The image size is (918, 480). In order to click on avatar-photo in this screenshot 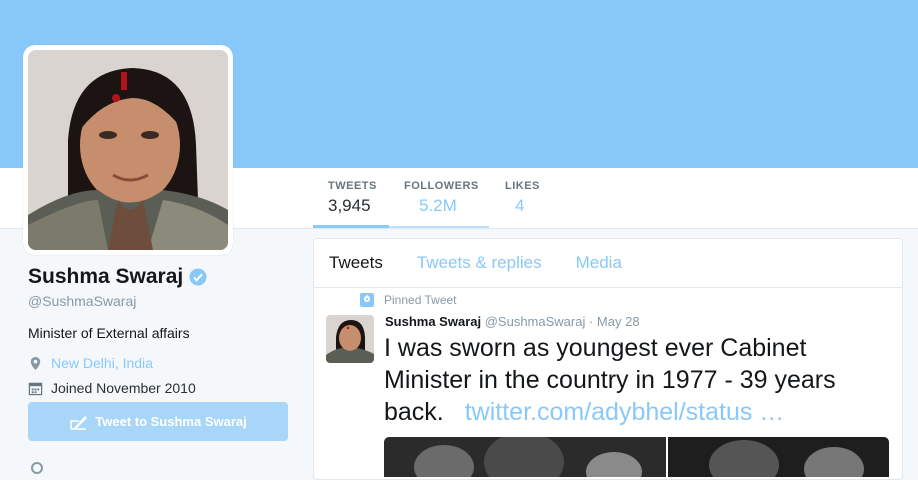, I will do `click(128, 150)`.